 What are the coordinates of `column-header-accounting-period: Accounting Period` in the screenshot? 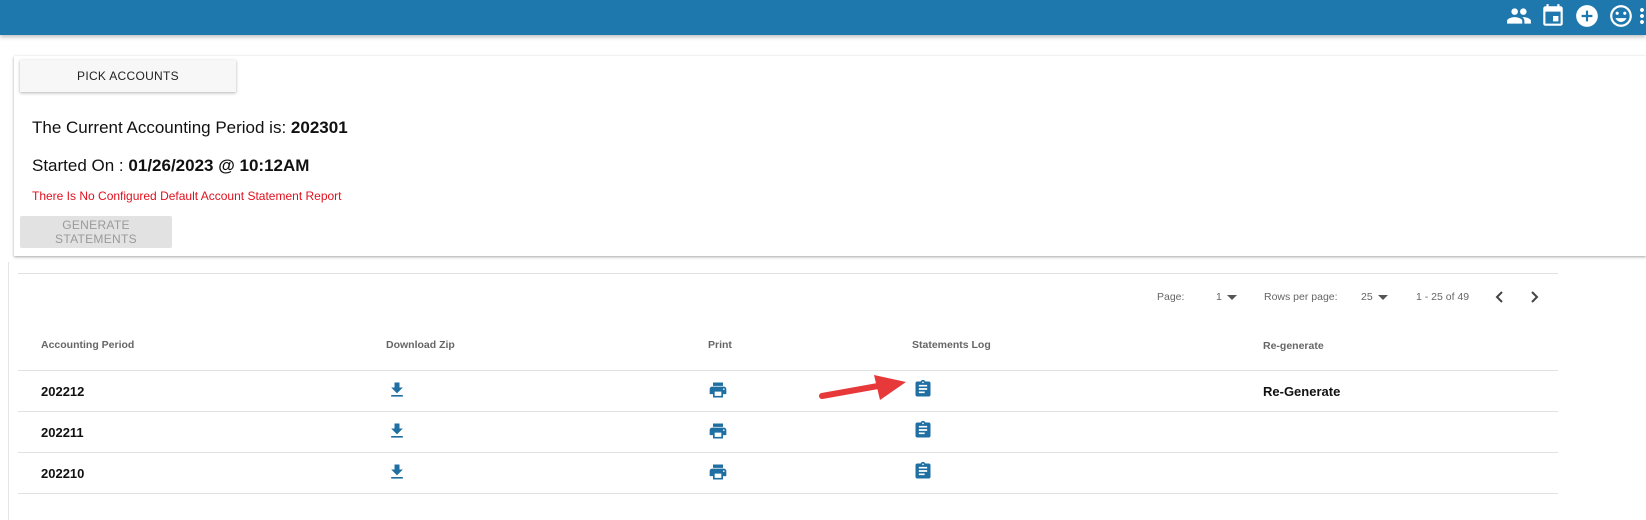 It's located at (87, 345).